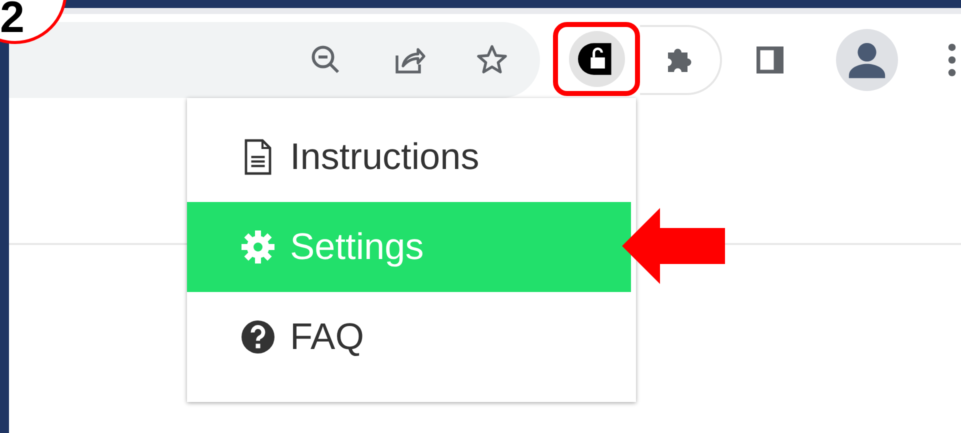  I want to click on step-number: 2, so click(12, 20).